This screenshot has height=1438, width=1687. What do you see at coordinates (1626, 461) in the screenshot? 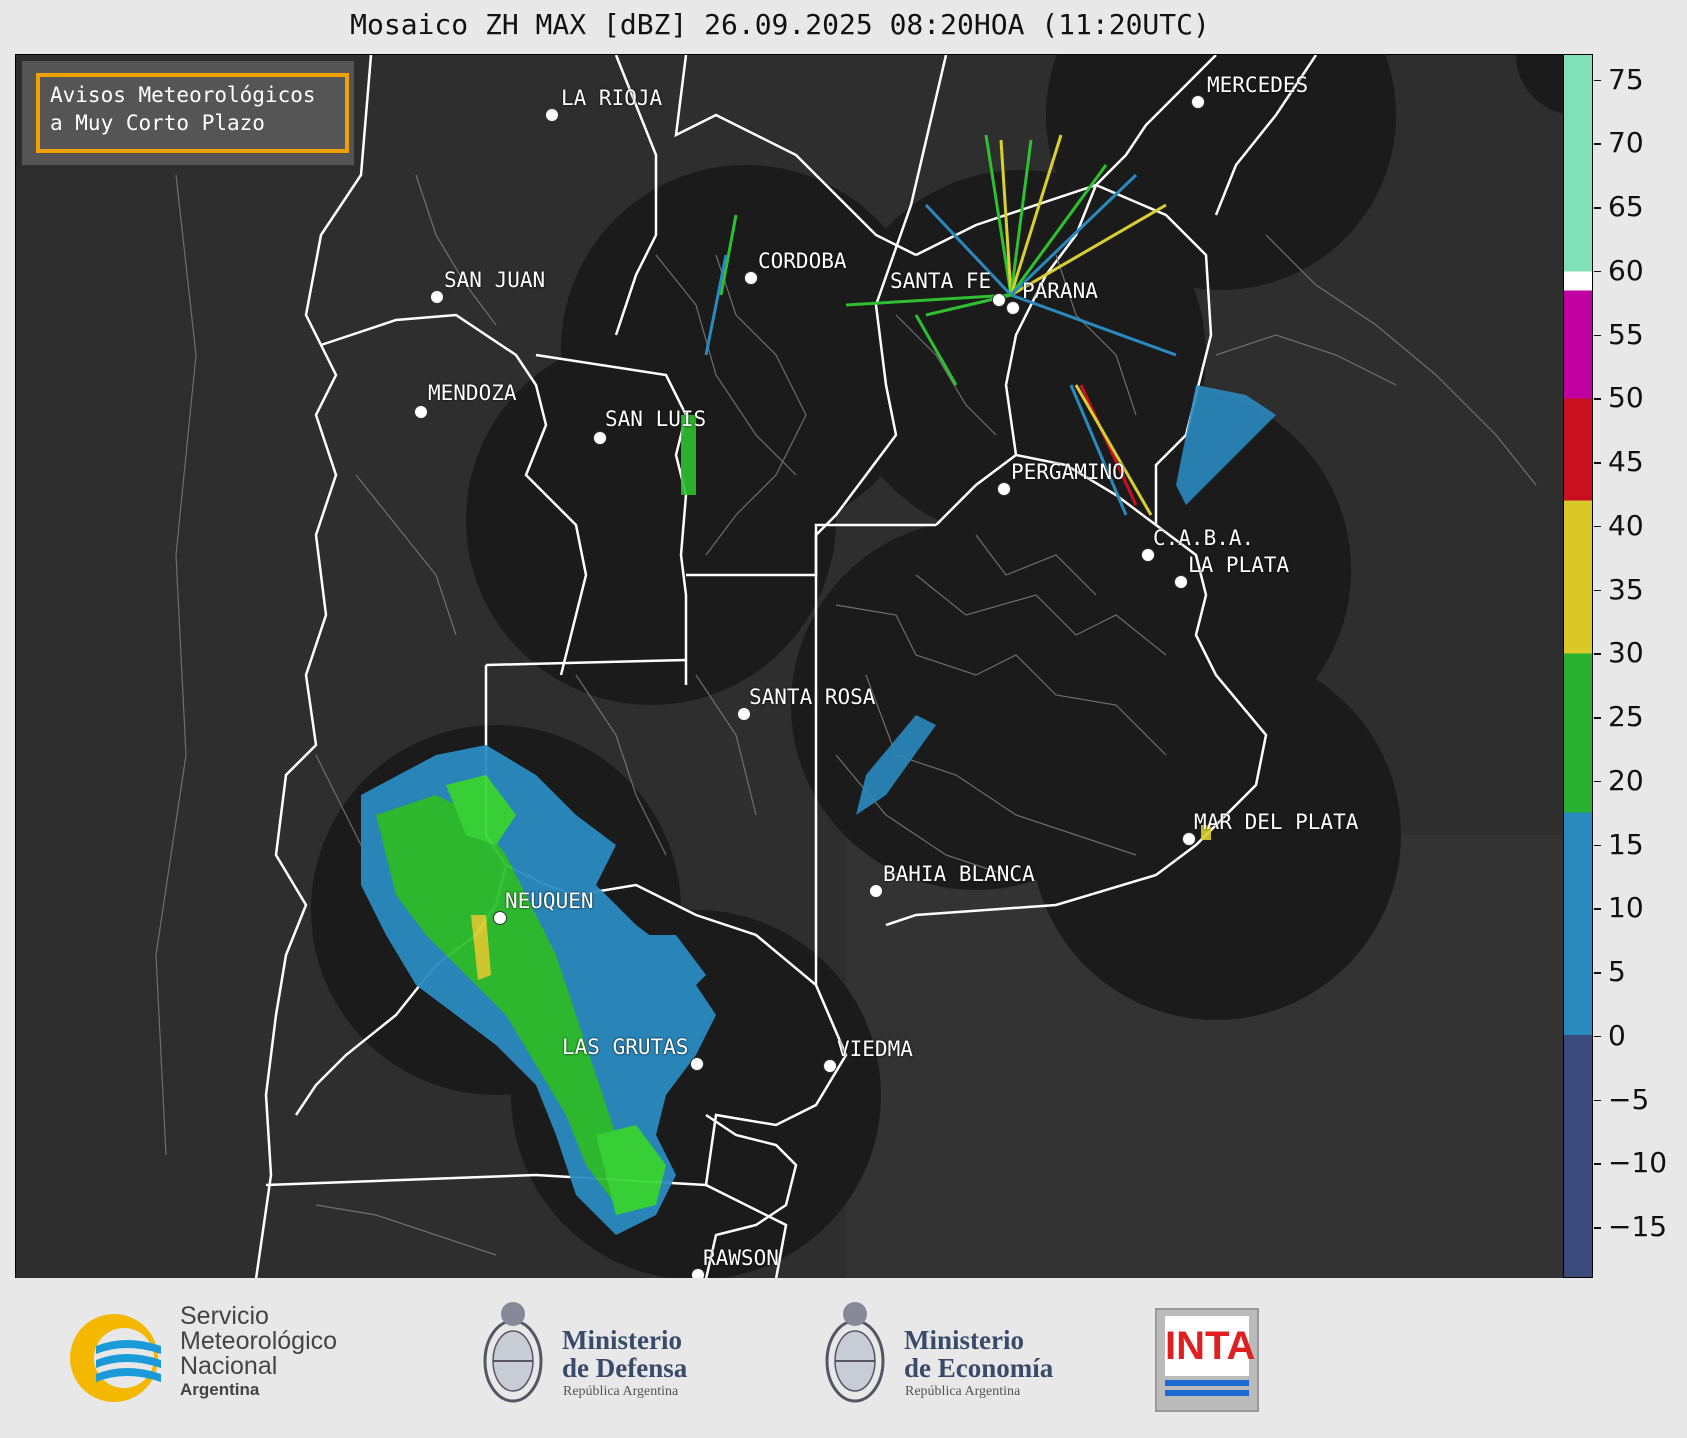
I see `colorbar-tick-label: 45` at bounding box center [1626, 461].